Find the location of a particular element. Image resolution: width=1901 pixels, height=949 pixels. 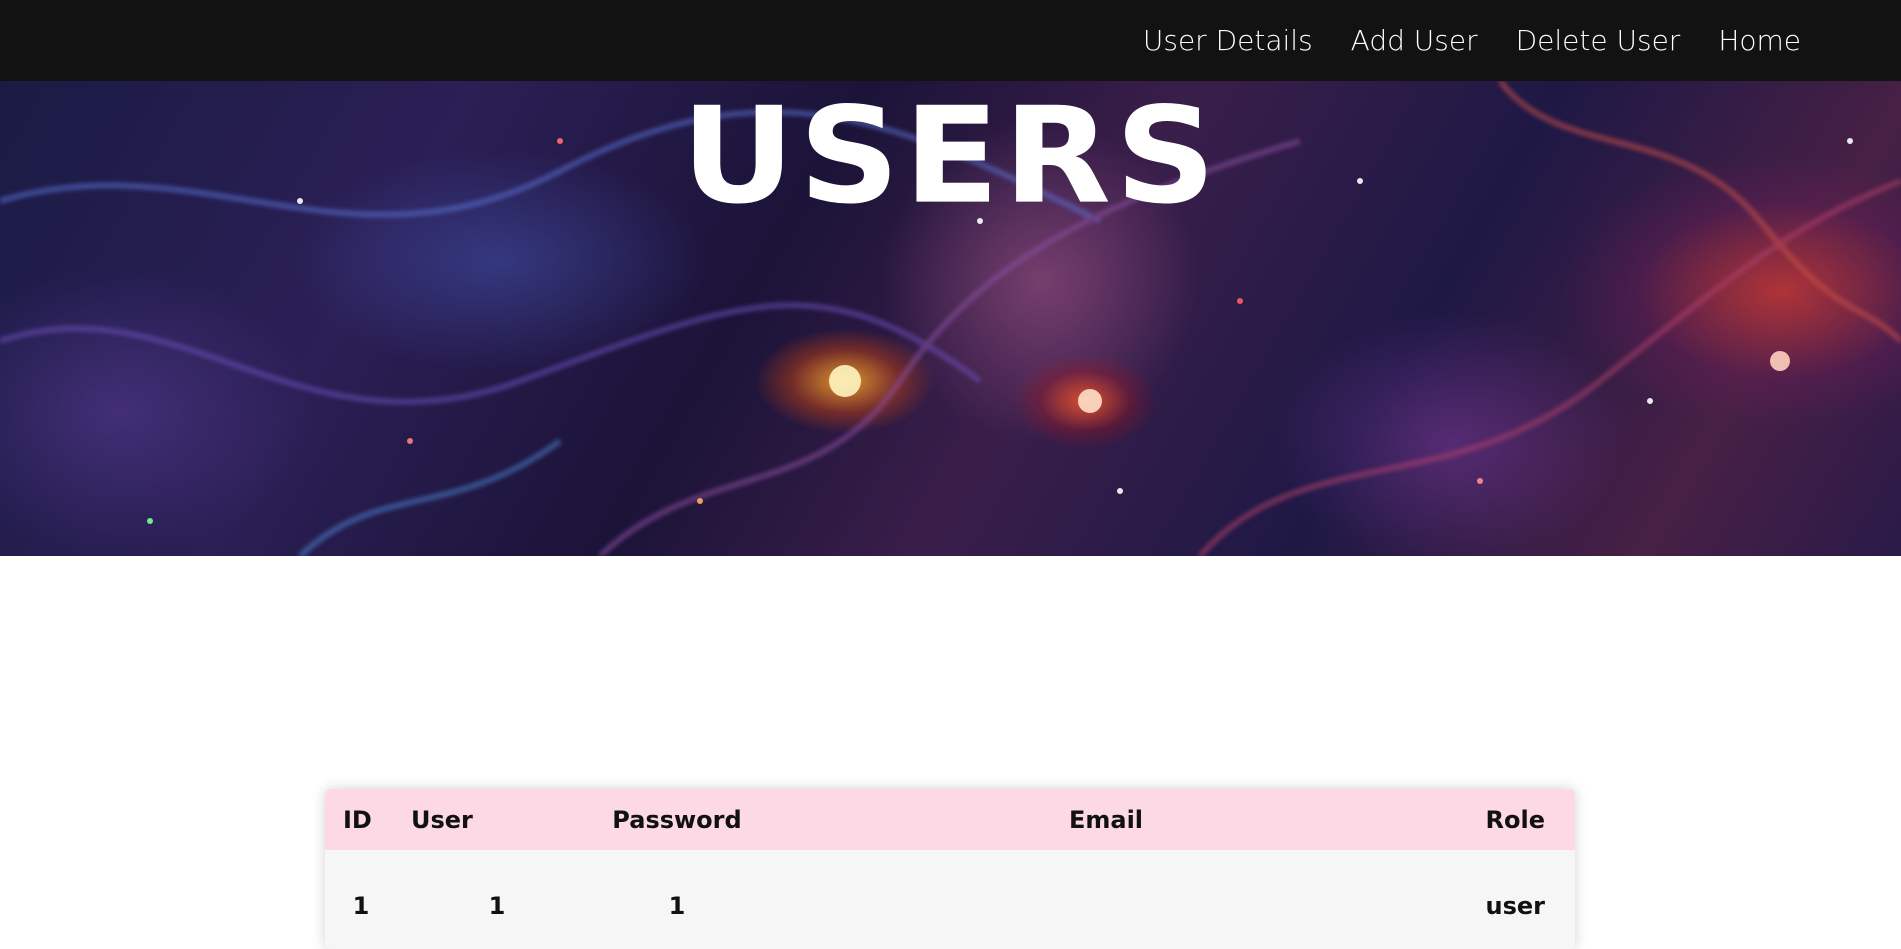

cell-role: user is located at coordinates (1515, 906).